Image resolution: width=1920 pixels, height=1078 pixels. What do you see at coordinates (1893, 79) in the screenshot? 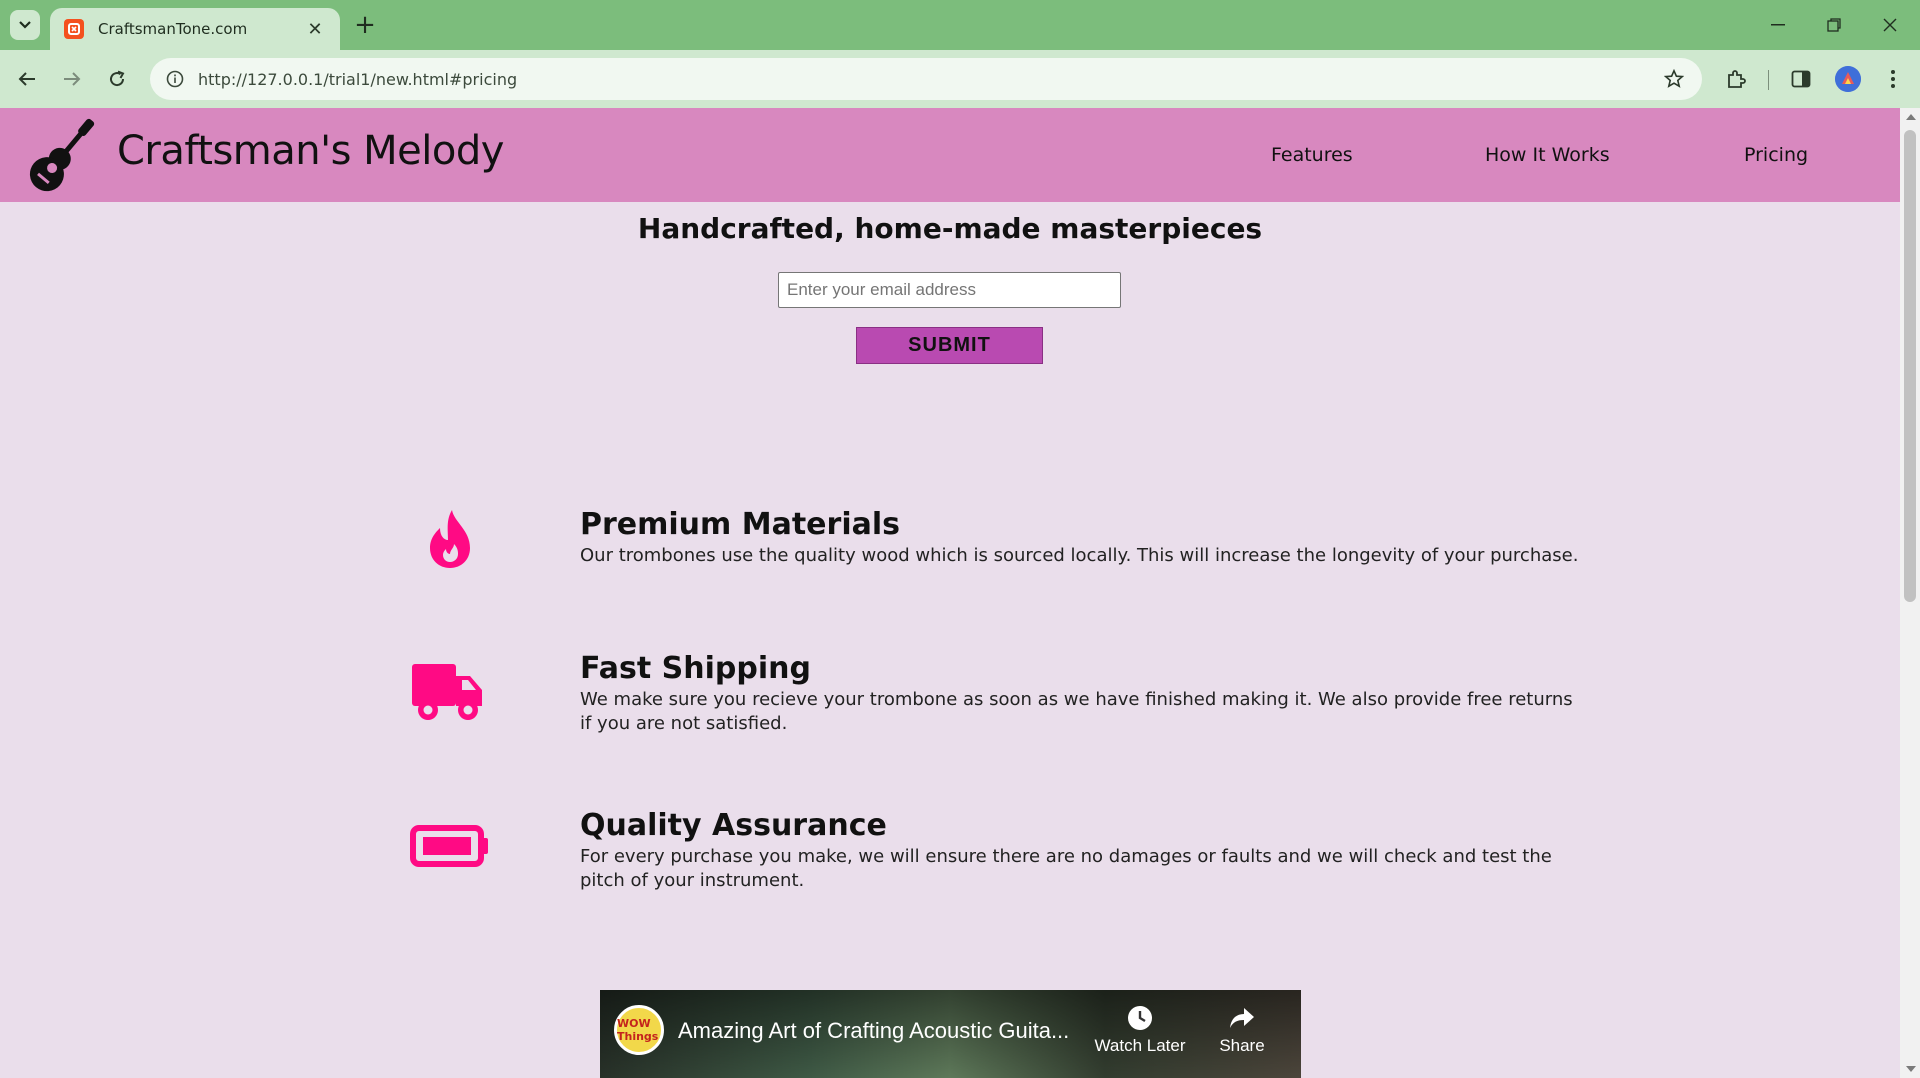
I see `menu-dots-icon` at bounding box center [1893, 79].